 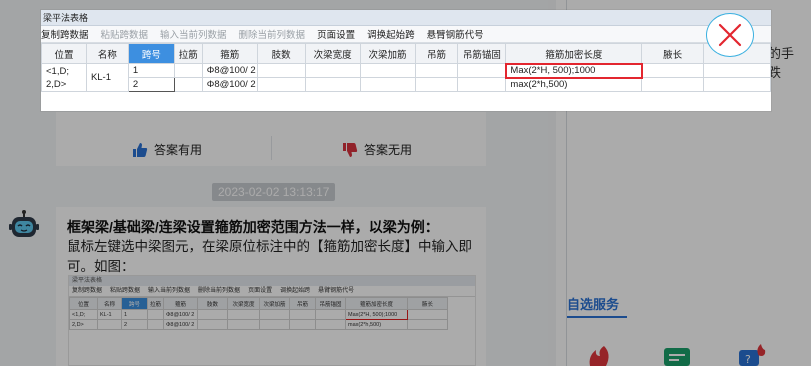 I want to click on close-preview-button, so click(x=730, y=35).